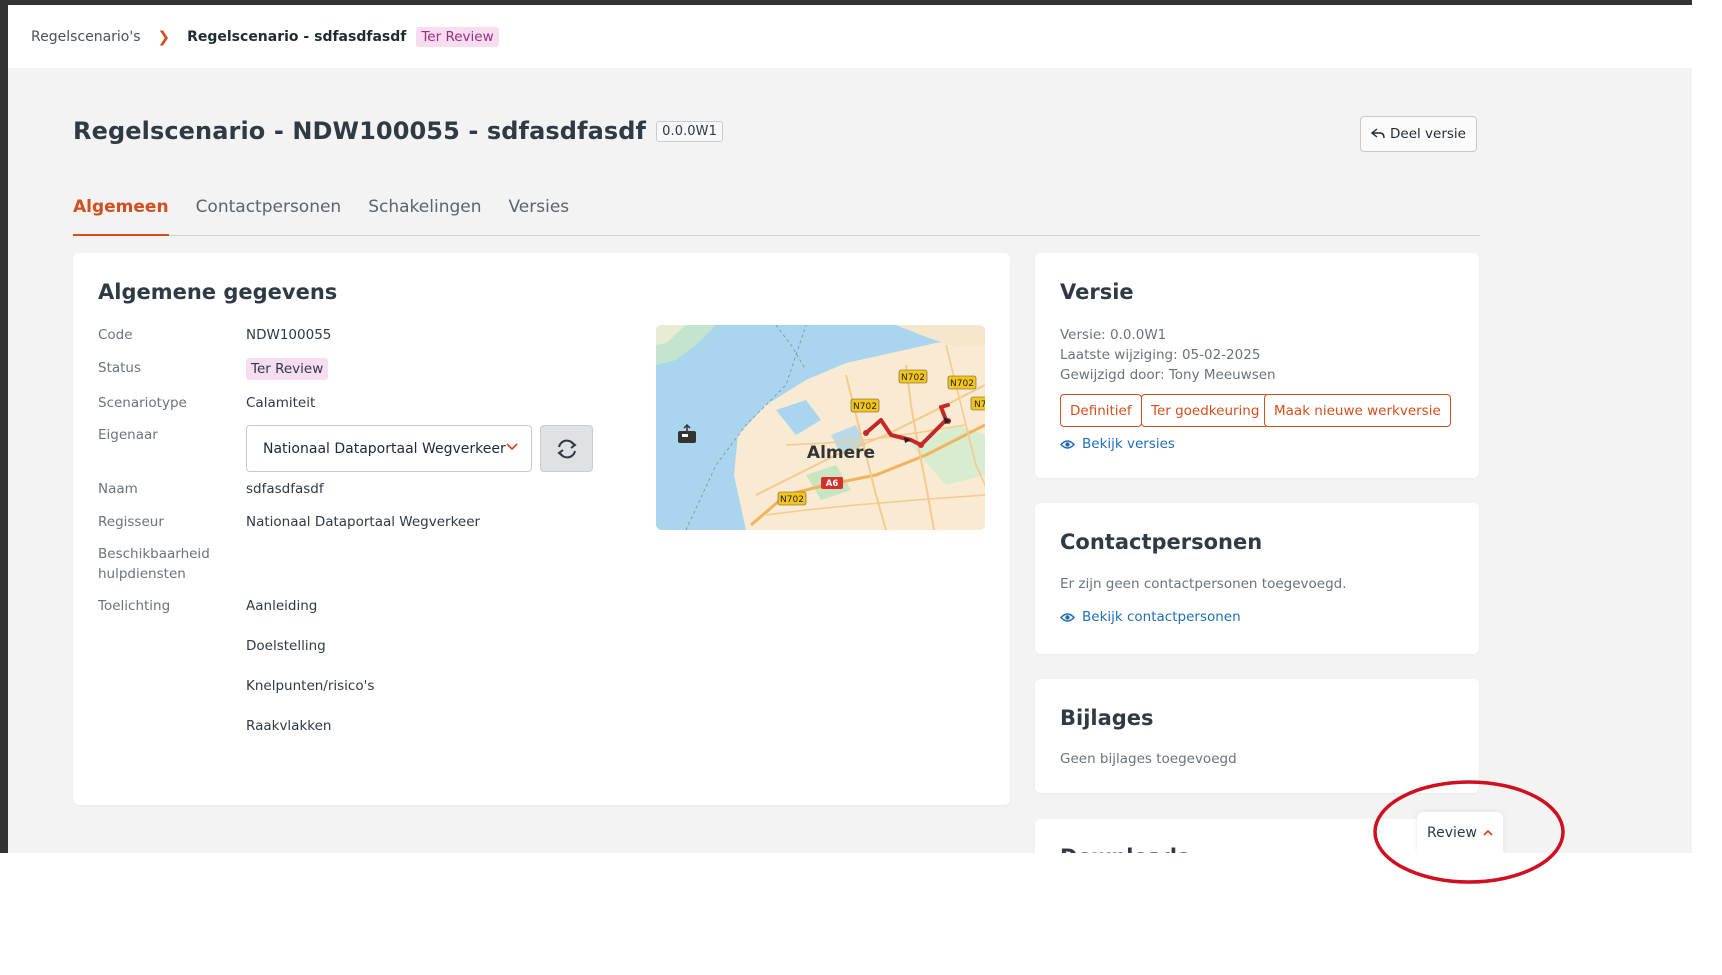 The height and width of the screenshot is (975, 1722). I want to click on map-canvas: N702 N702 N702 N702 N7 A6 Almere, so click(820, 427).